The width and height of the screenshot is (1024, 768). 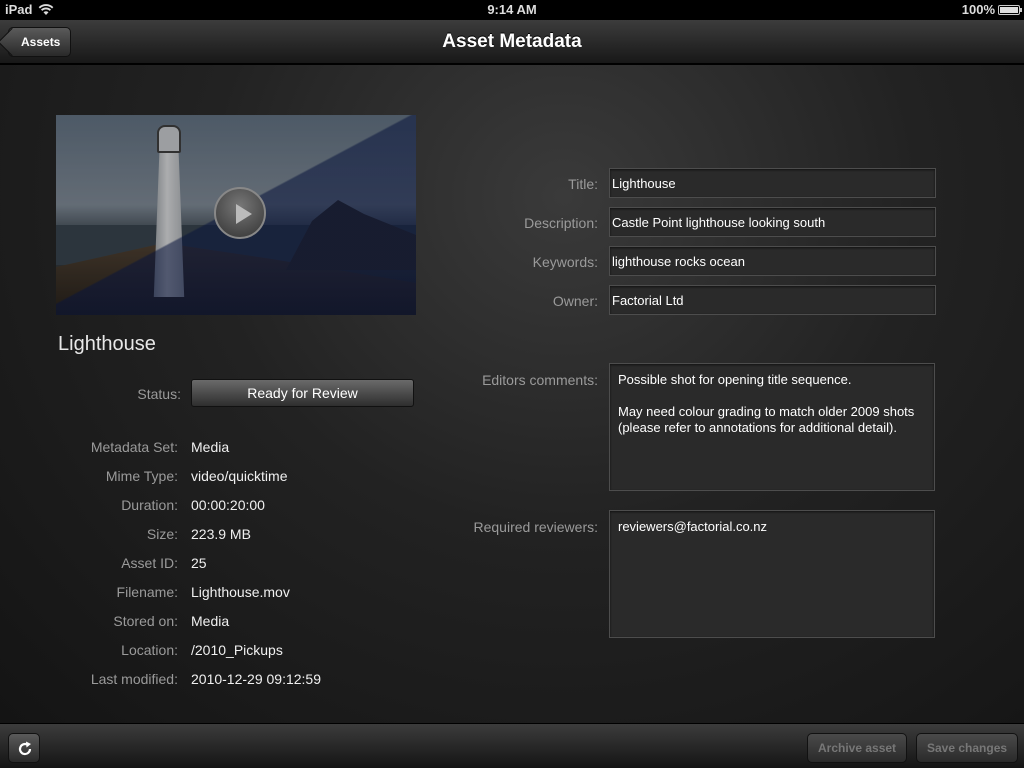 What do you see at coordinates (149, 563) in the screenshot?
I see `detail-label: Asset ID:` at bounding box center [149, 563].